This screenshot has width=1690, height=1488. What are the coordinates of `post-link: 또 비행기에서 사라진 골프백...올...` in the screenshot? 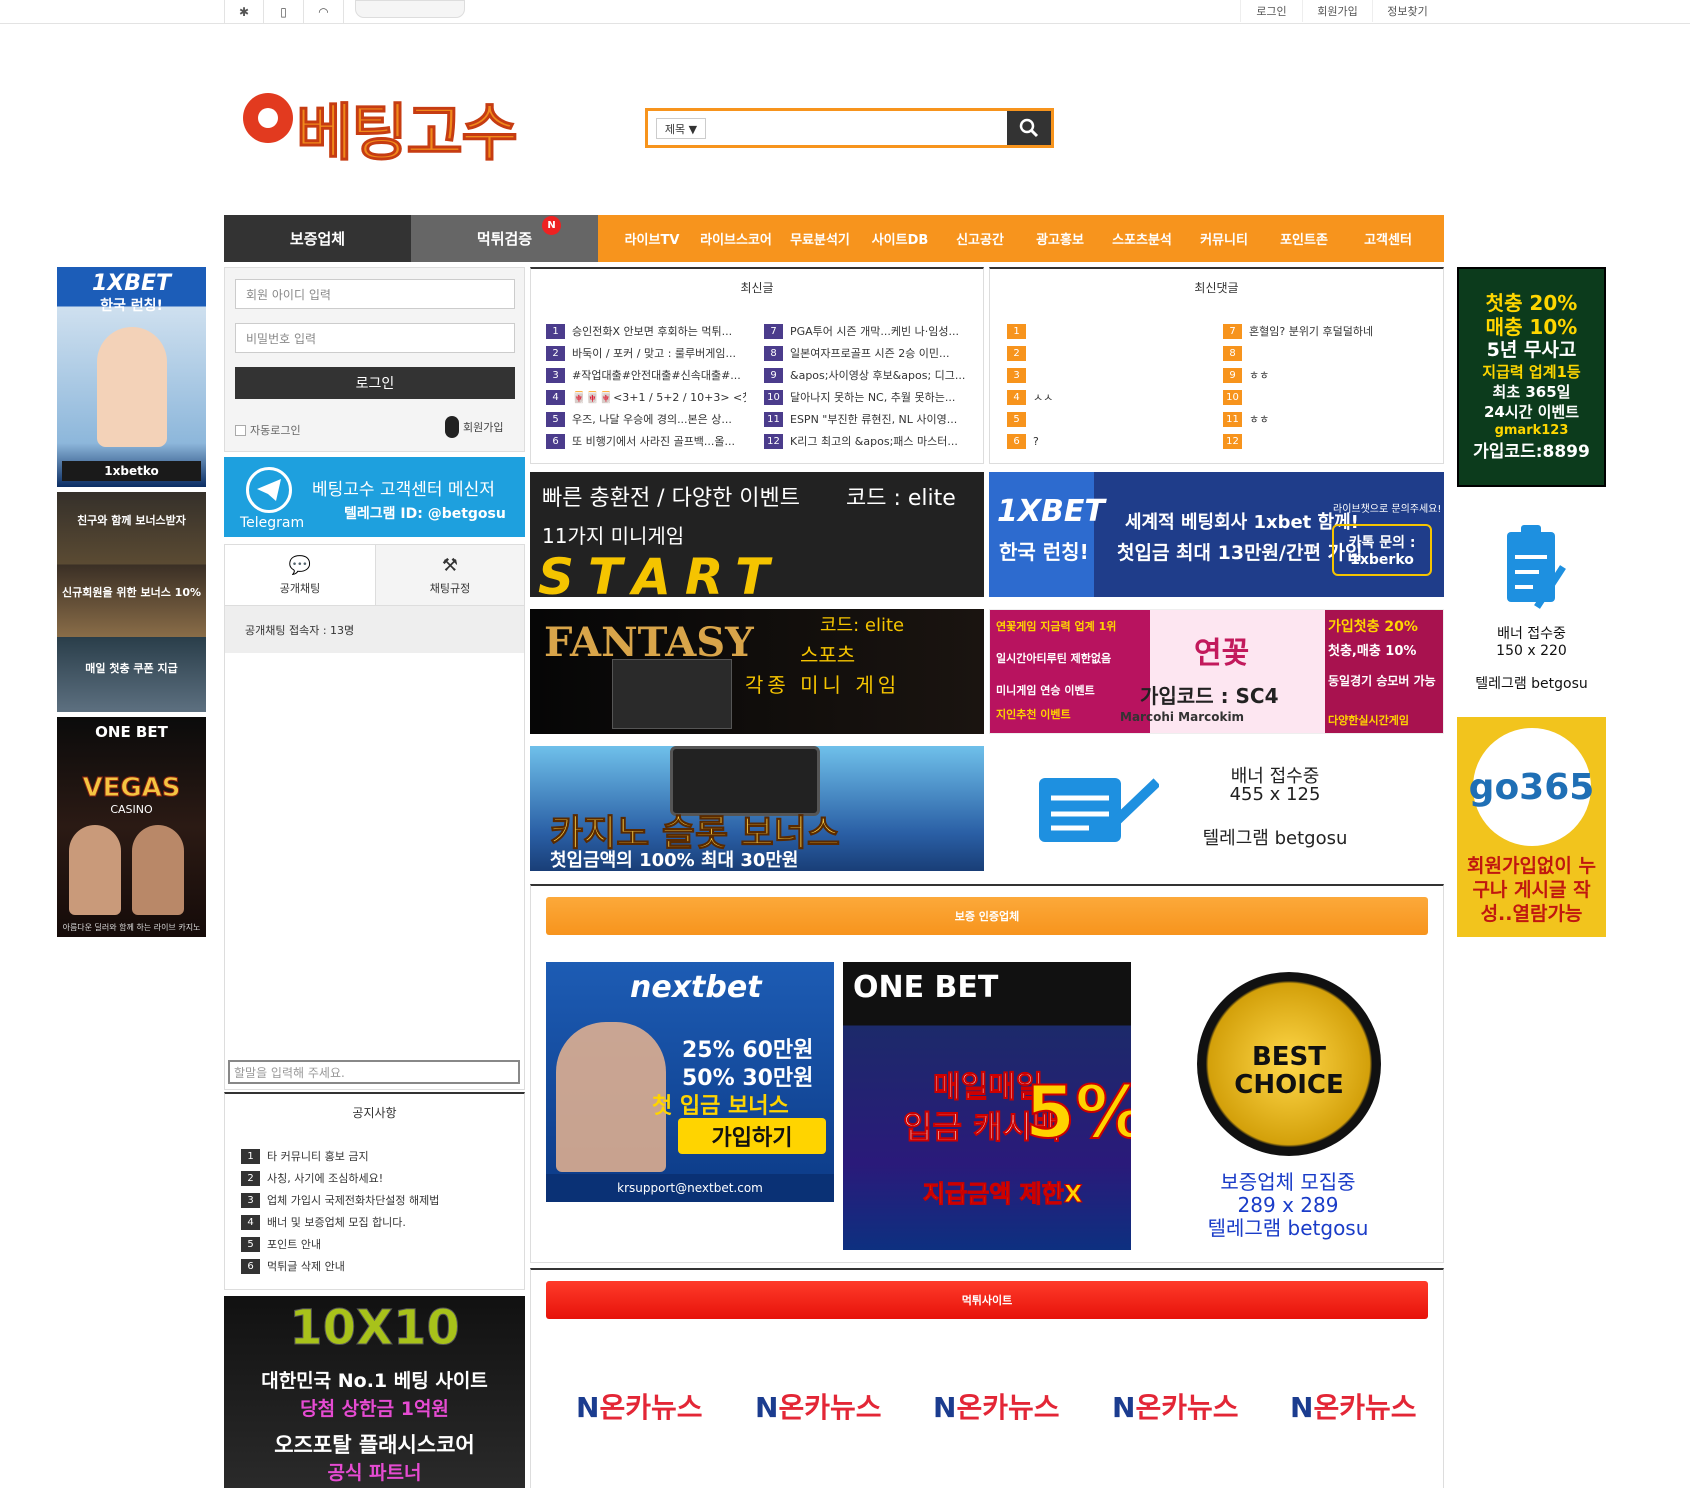 It's located at (653, 441).